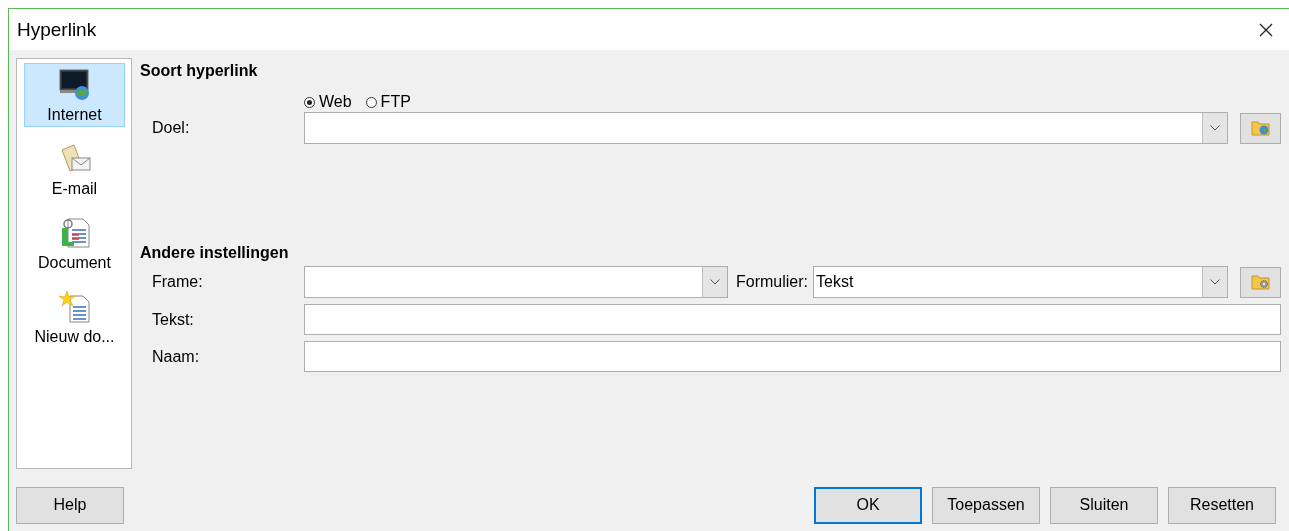  I want to click on section-heading: Soort hyperlink, so click(199, 71).